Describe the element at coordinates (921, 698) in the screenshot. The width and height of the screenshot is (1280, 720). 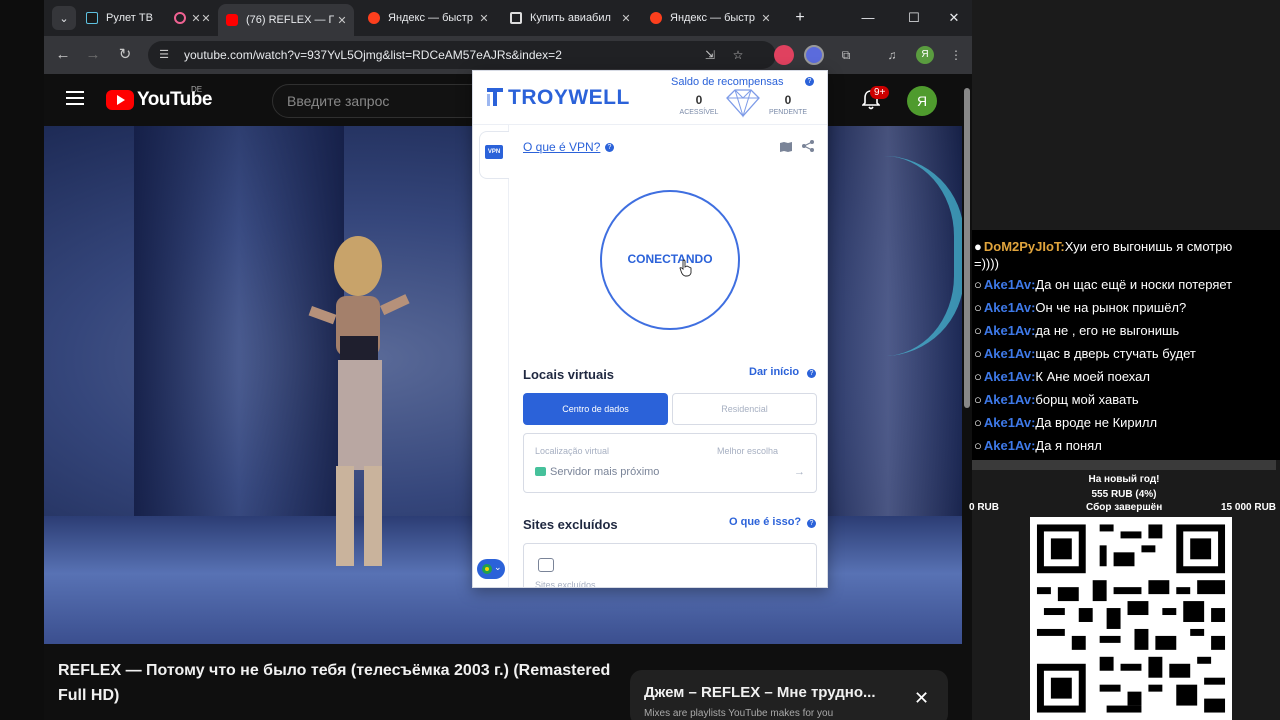
I see `close-icon: ✕` at that location.